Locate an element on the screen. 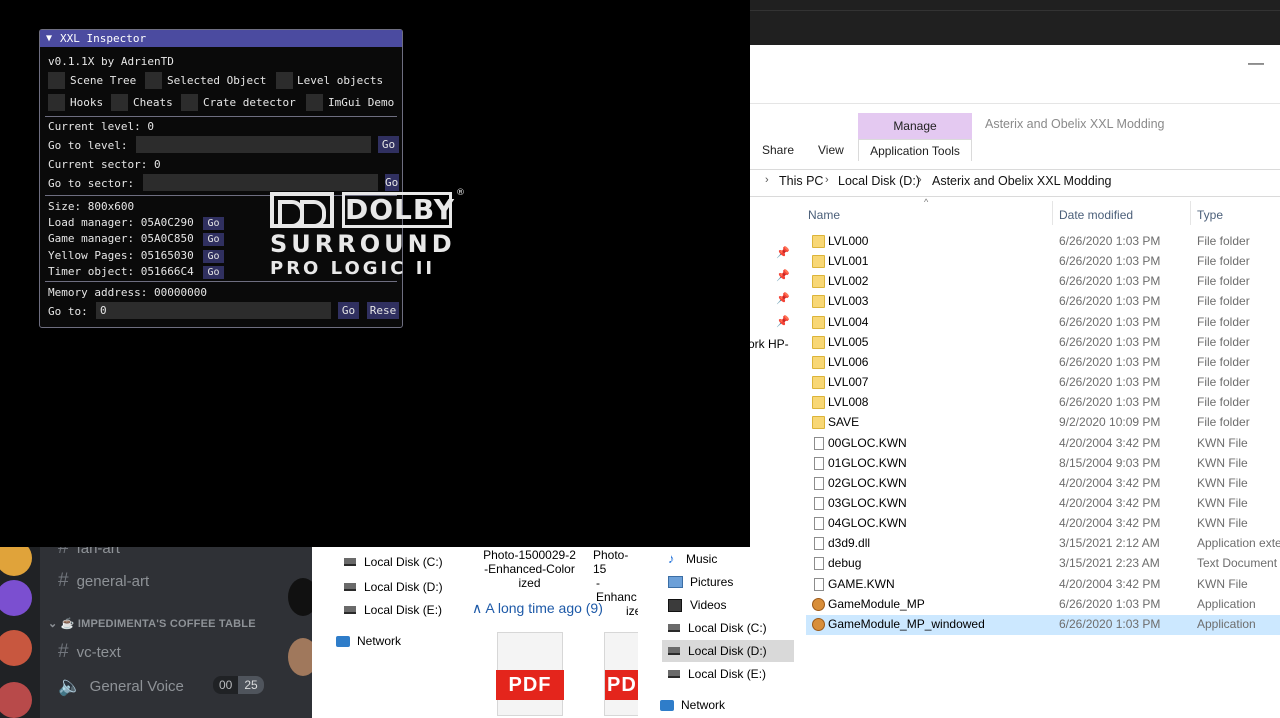  reset-button: Rese is located at coordinates (383, 310).